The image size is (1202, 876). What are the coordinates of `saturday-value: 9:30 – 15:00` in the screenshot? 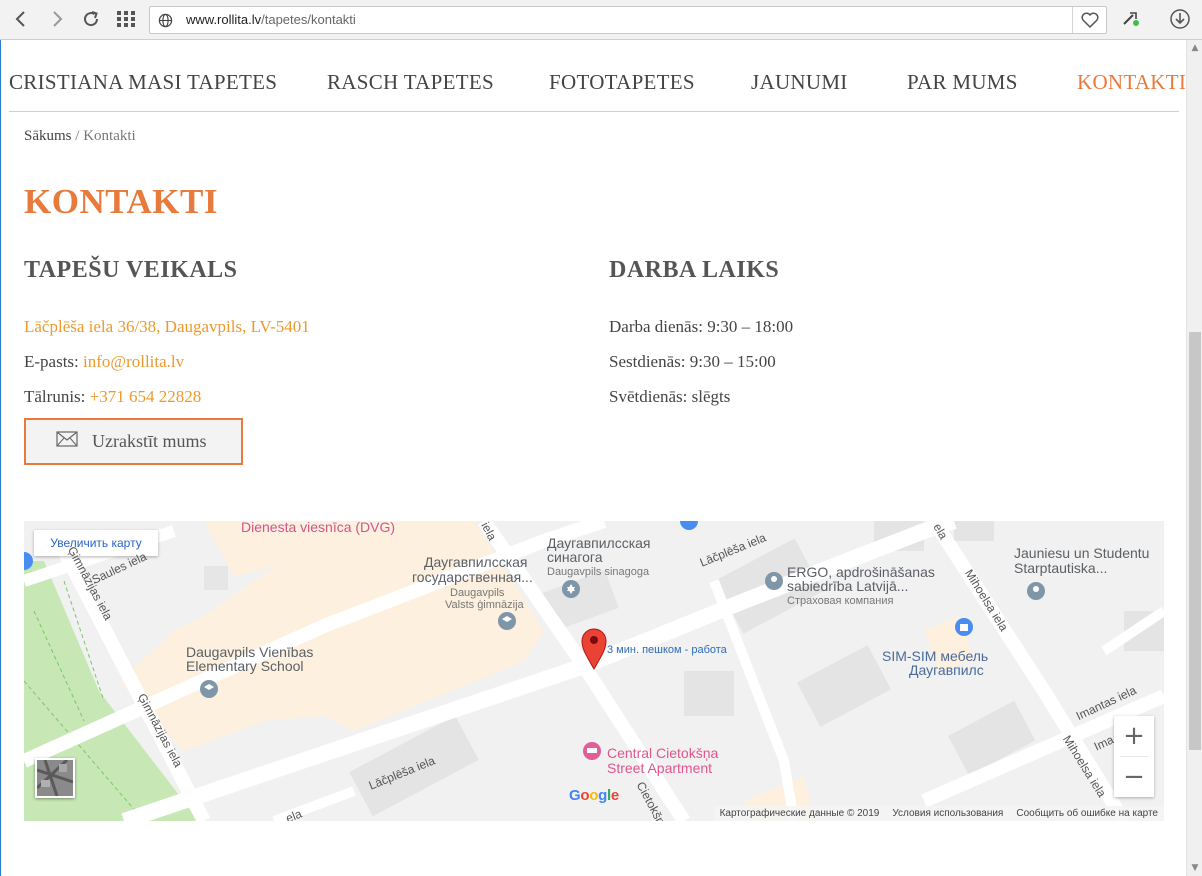 It's located at (732, 361).